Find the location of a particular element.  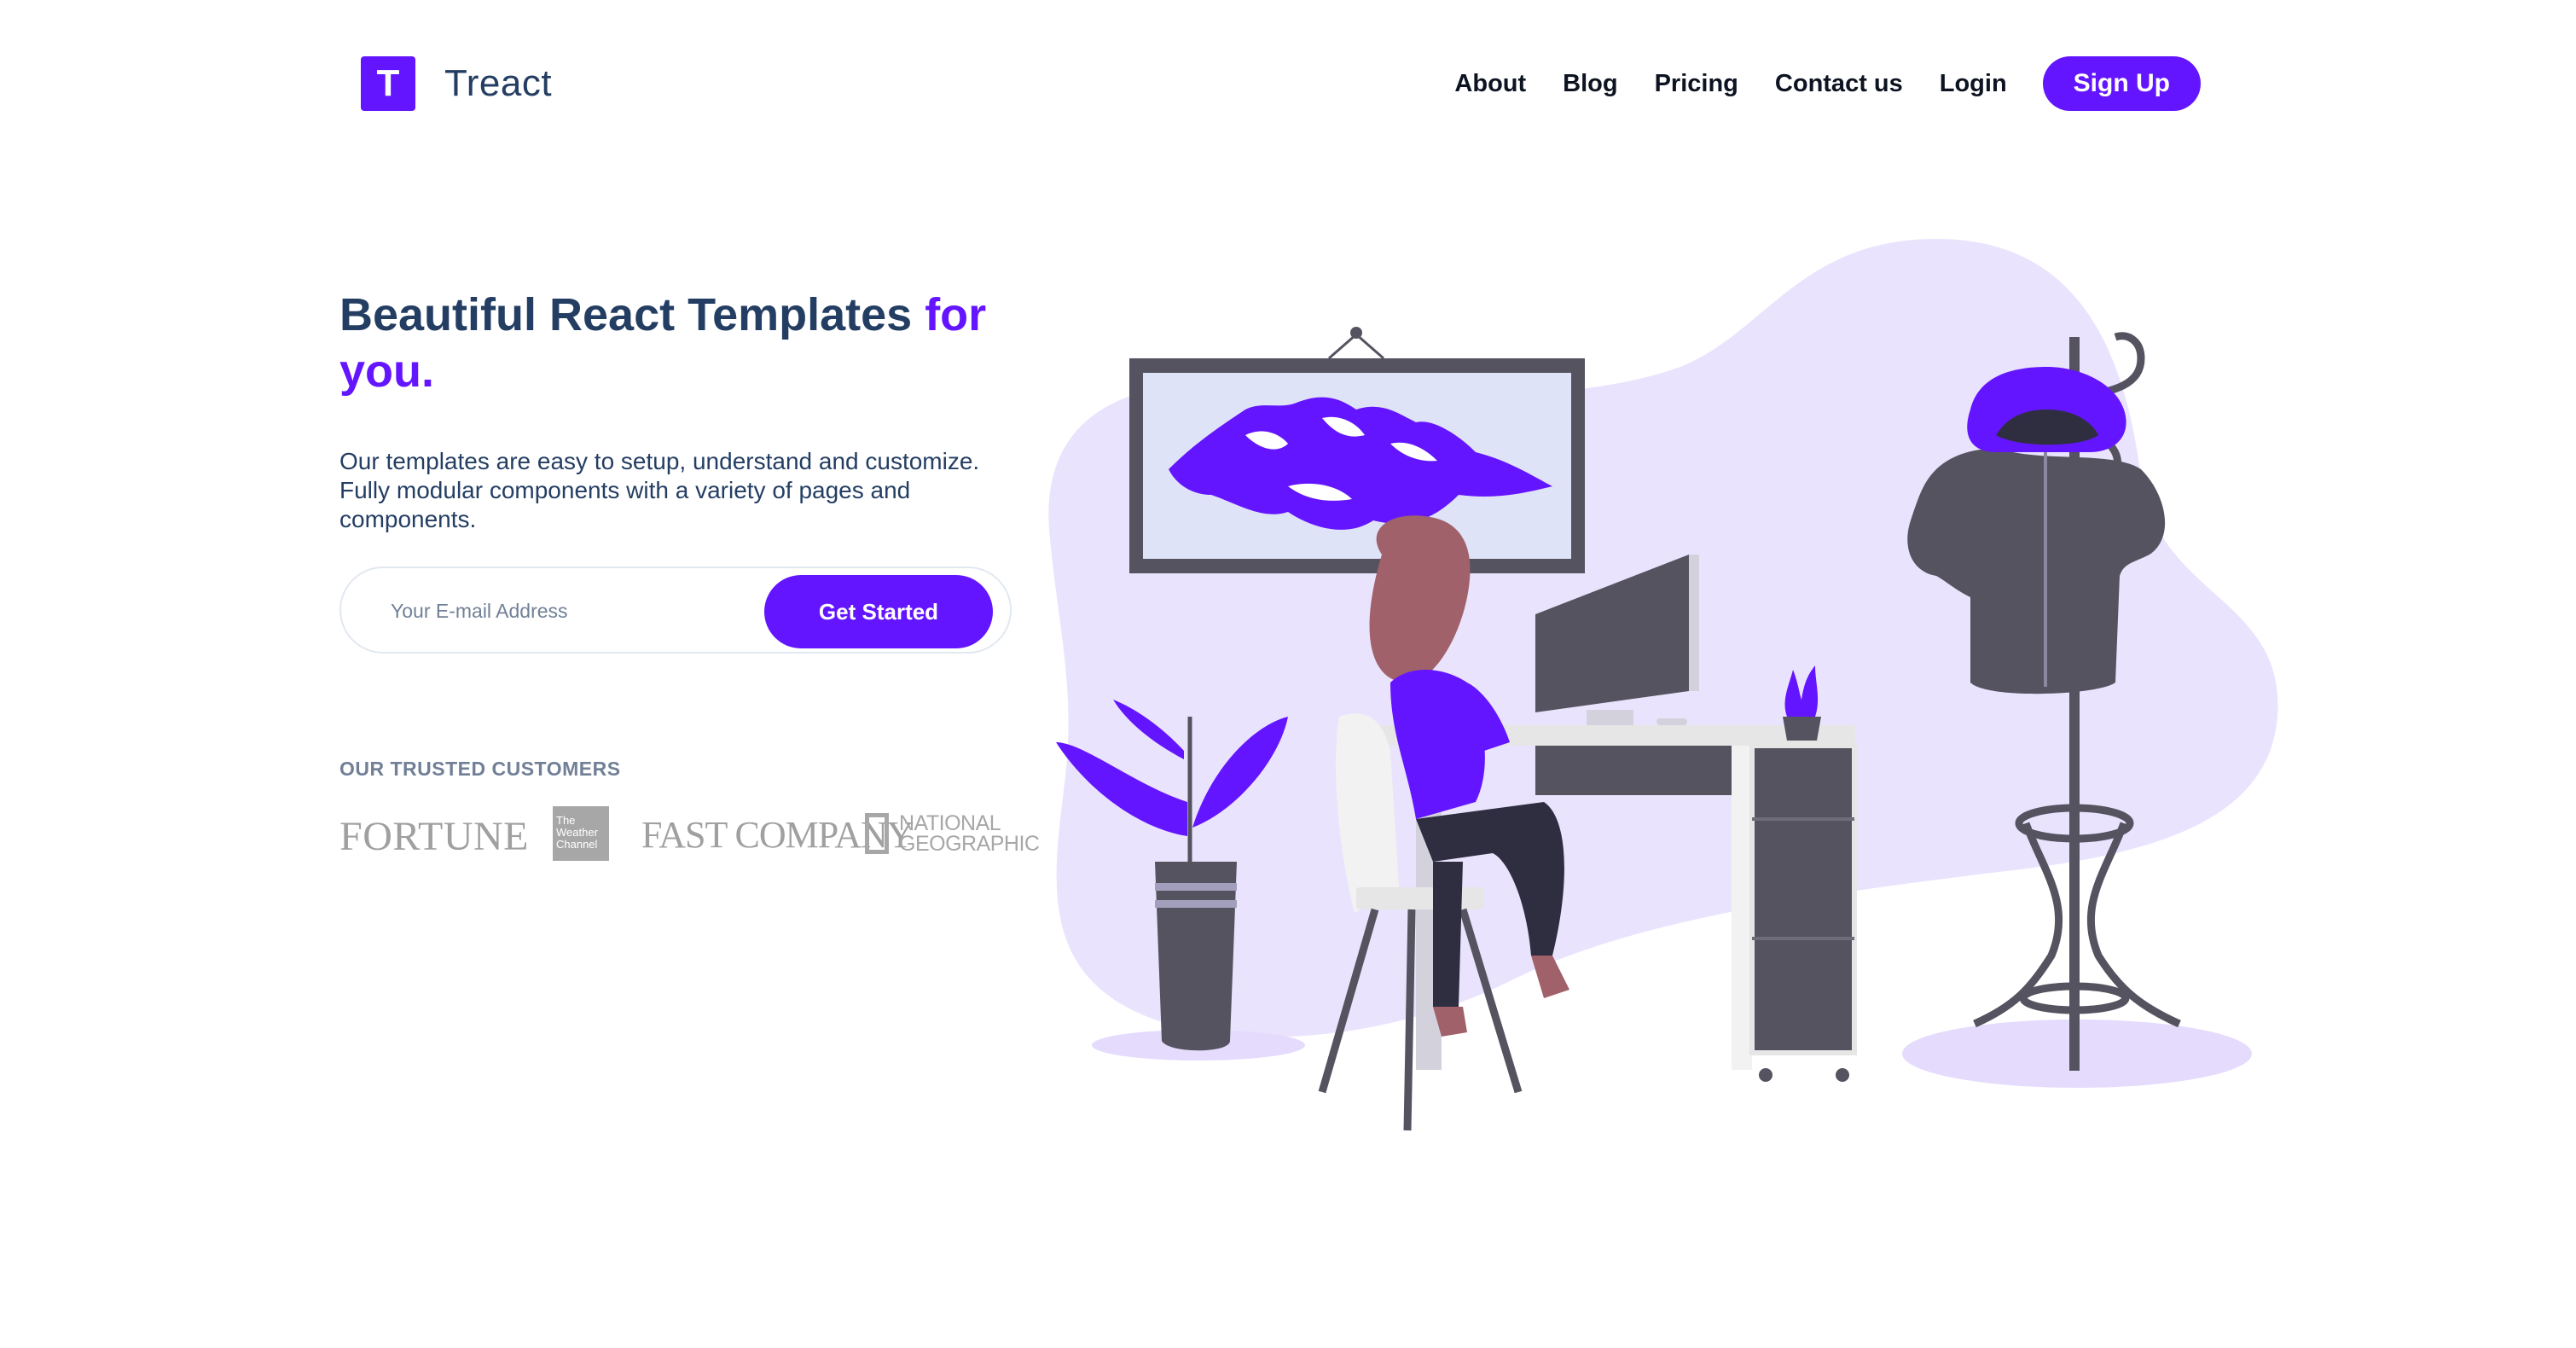

get-started-button: Get Started is located at coordinates (878, 611).